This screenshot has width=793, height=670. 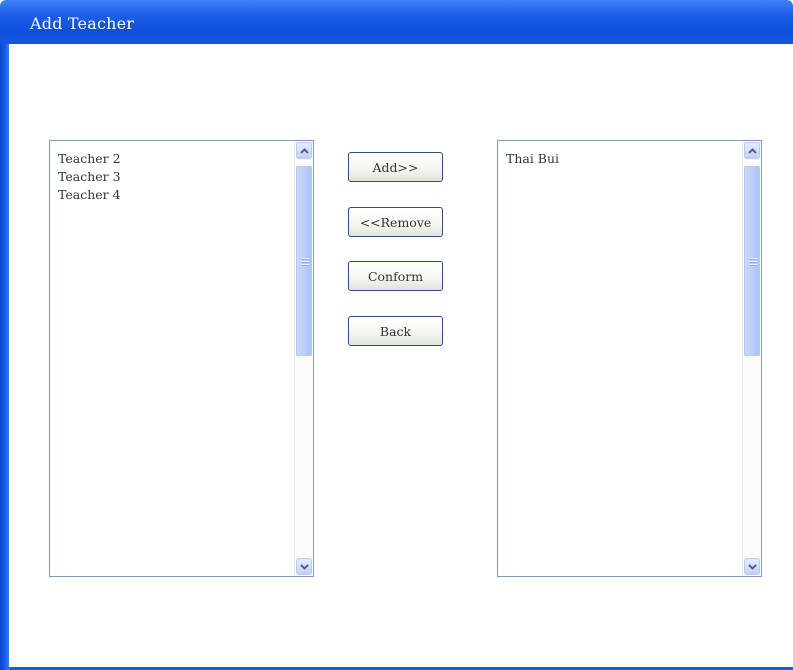 I want to click on selected-teachers-items: Thai Bui, so click(x=621, y=159).